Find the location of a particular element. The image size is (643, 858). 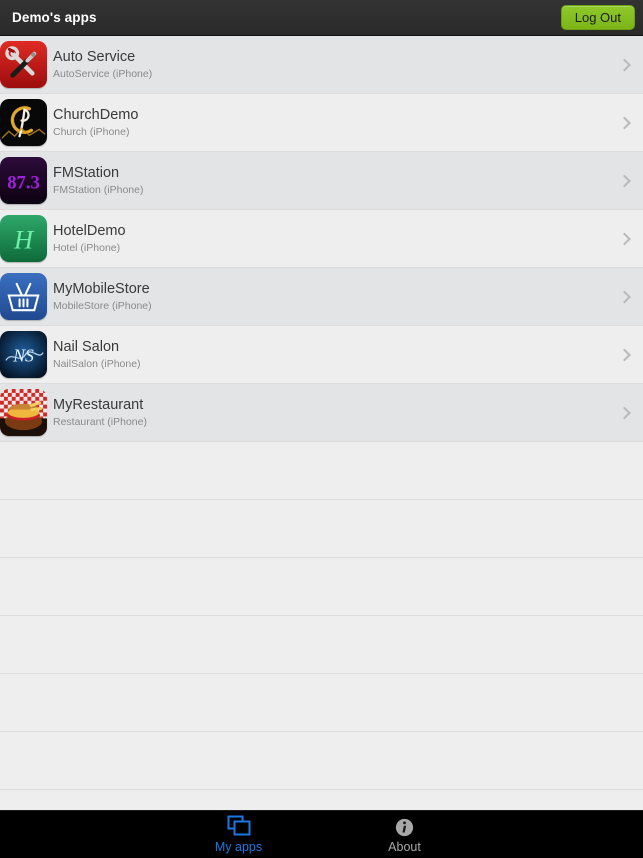

restaurant-icon is located at coordinates (23, 412).